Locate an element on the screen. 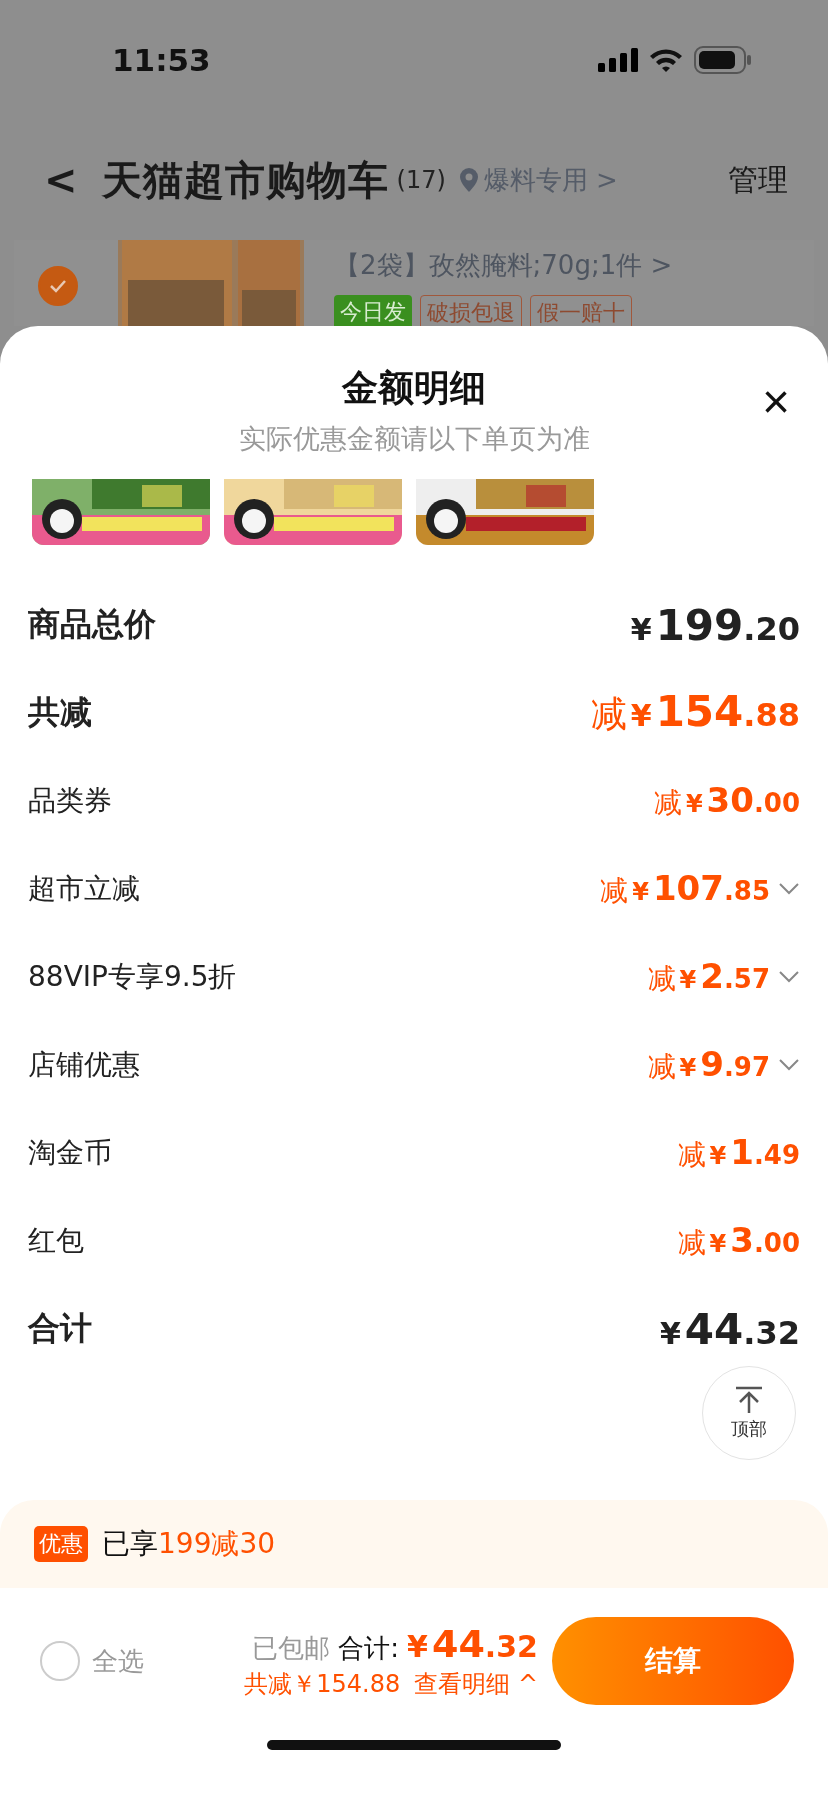  location-pin-icon is located at coordinates (468, 180).